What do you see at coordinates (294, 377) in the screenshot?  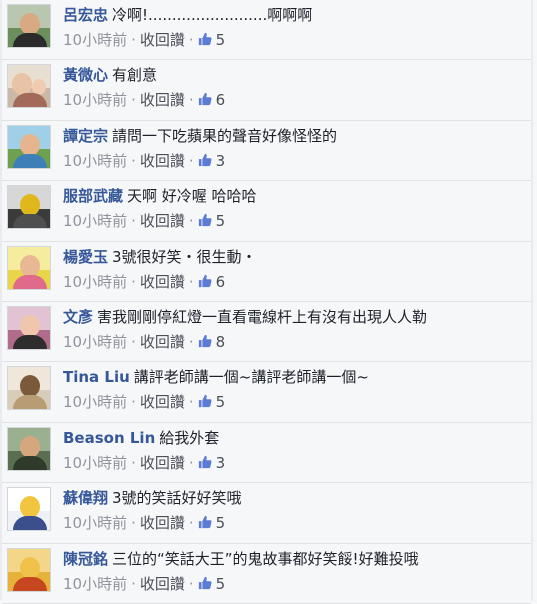 I see `comment-body: Tina Liu 講評老師講一個~講評老師講一個~` at bounding box center [294, 377].